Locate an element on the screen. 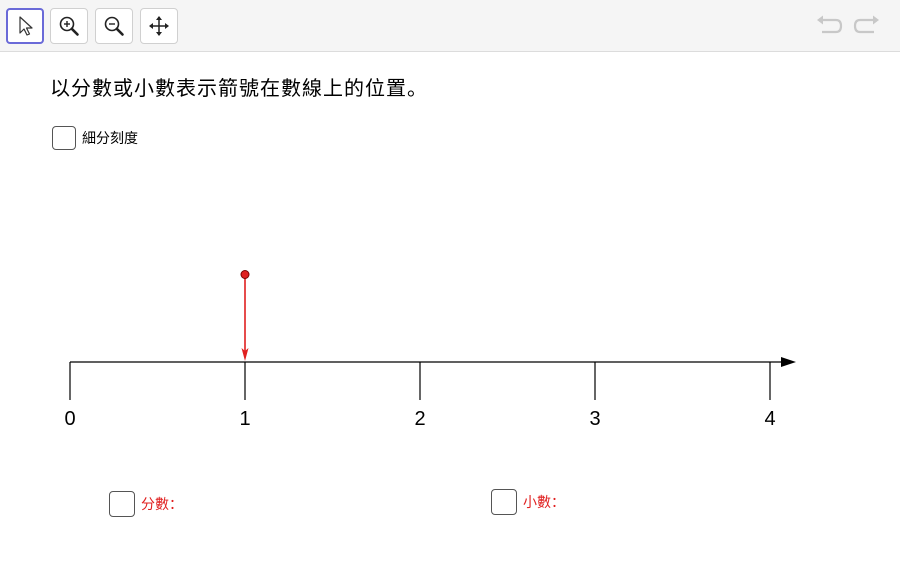  fraction-label: 分數： is located at coordinates (162, 505).